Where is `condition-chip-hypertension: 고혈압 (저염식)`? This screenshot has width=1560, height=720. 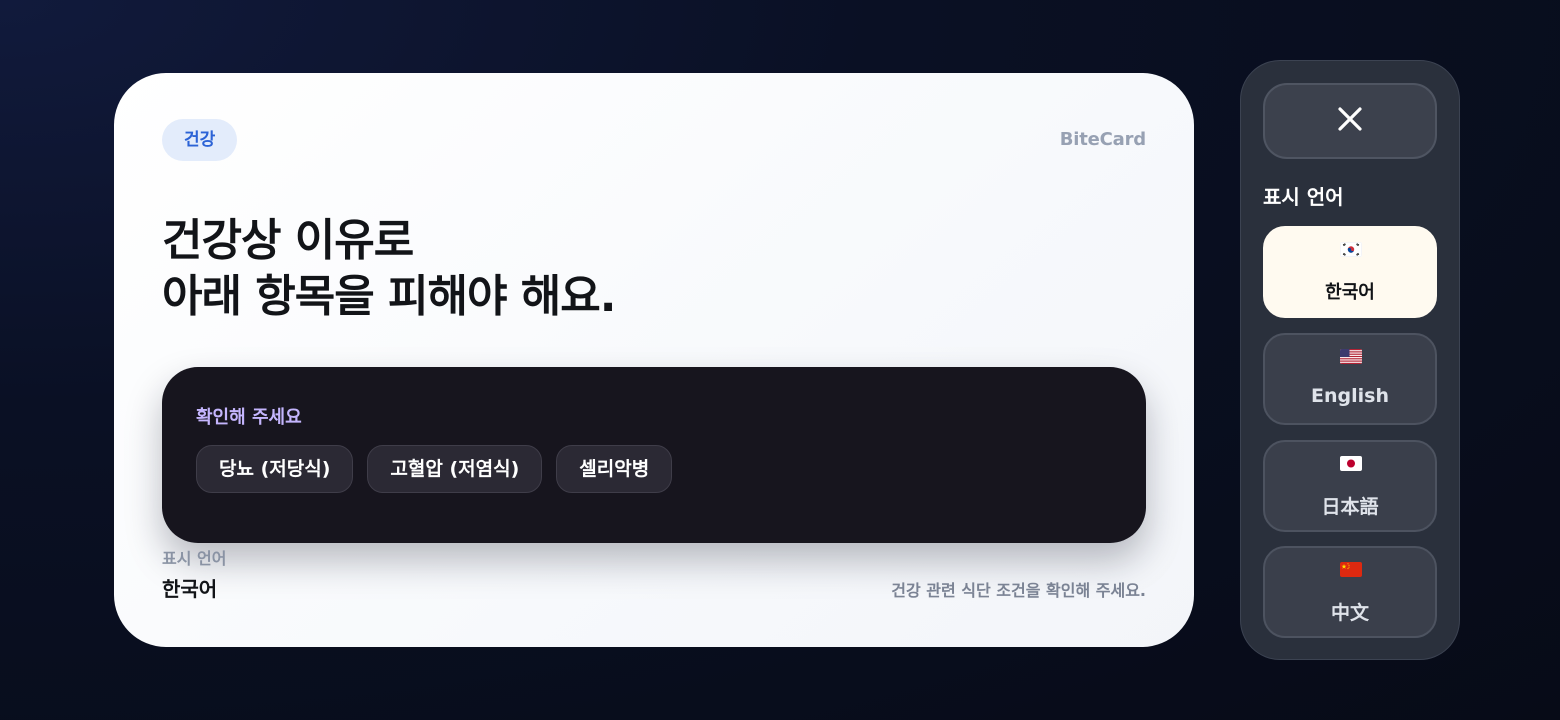 condition-chip-hypertension: 고혈압 (저염식) is located at coordinates (455, 469).